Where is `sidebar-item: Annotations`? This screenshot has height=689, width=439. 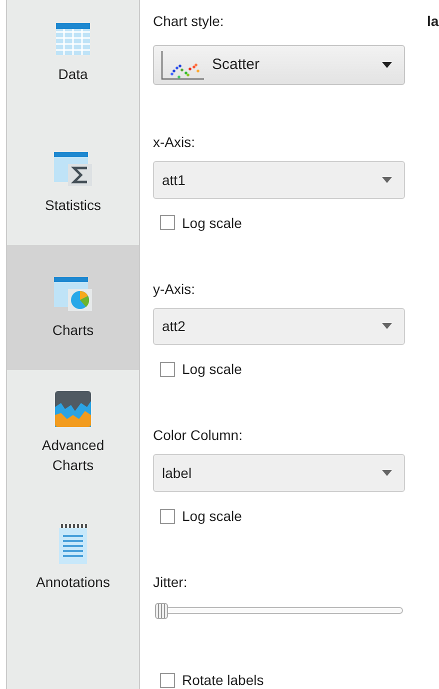 sidebar-item: Annotations is located at coordinates (73, 557).